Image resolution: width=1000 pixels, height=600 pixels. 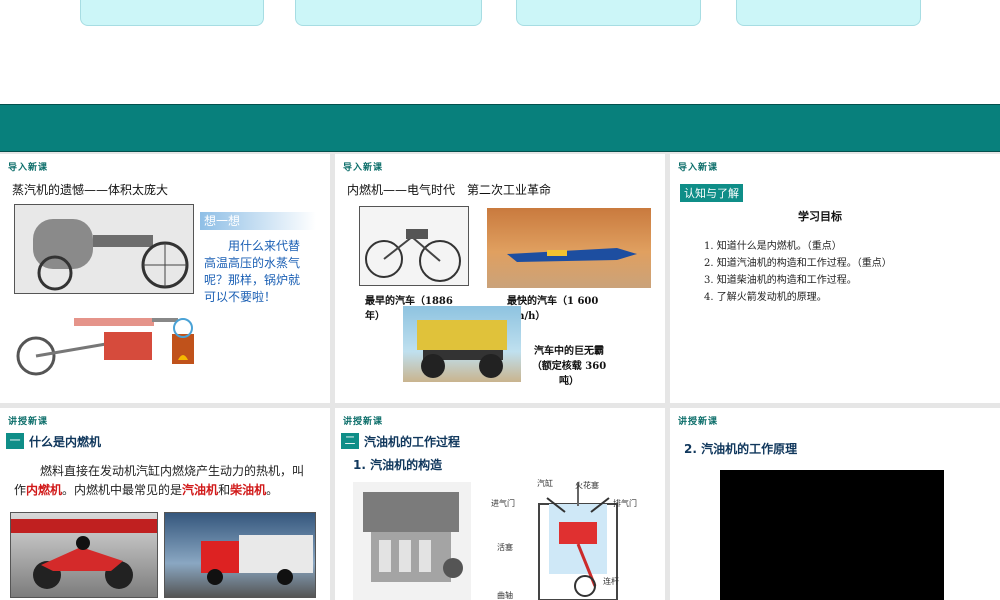 I want to click on highlight-term: 柴油机, so click(x=248, y=490).